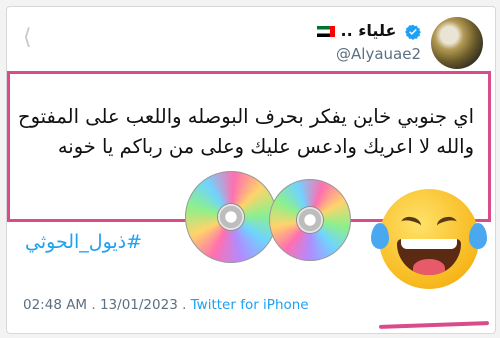 This screenshot has height=338, width=500. Describe the element at coordinates (250, 305) in the screenshot. I see `tweet-source-link: Twitter for iPhone` at that location.